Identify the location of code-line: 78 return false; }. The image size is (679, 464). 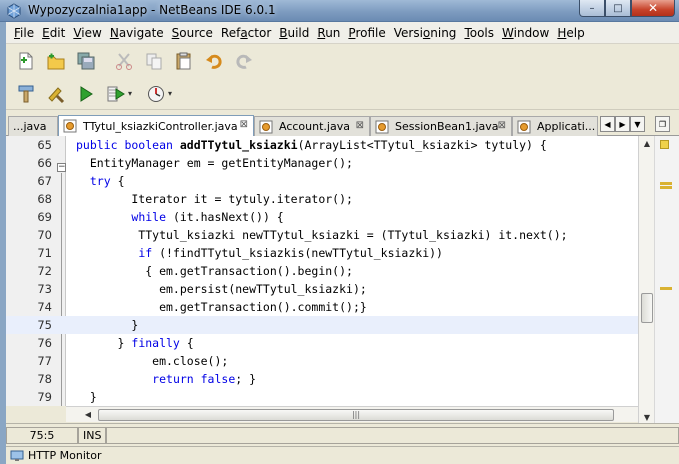
(330, 379).